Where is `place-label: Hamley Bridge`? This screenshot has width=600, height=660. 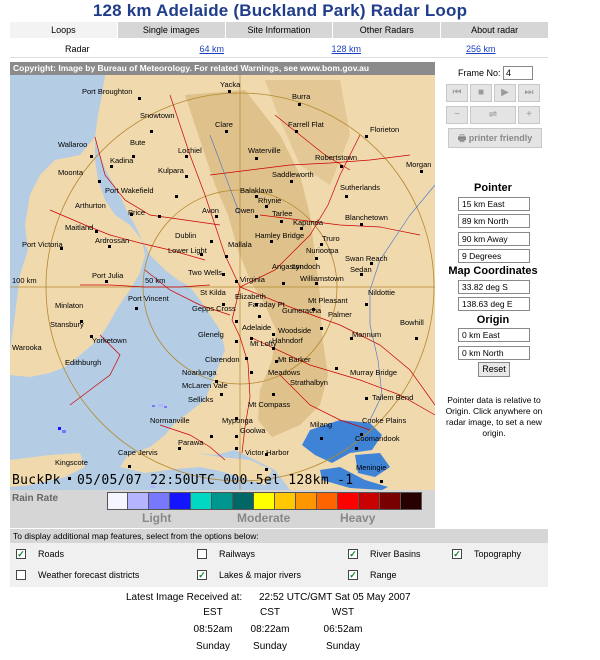 place-label: Hamley Bridge is located at coordinates (279, 235).